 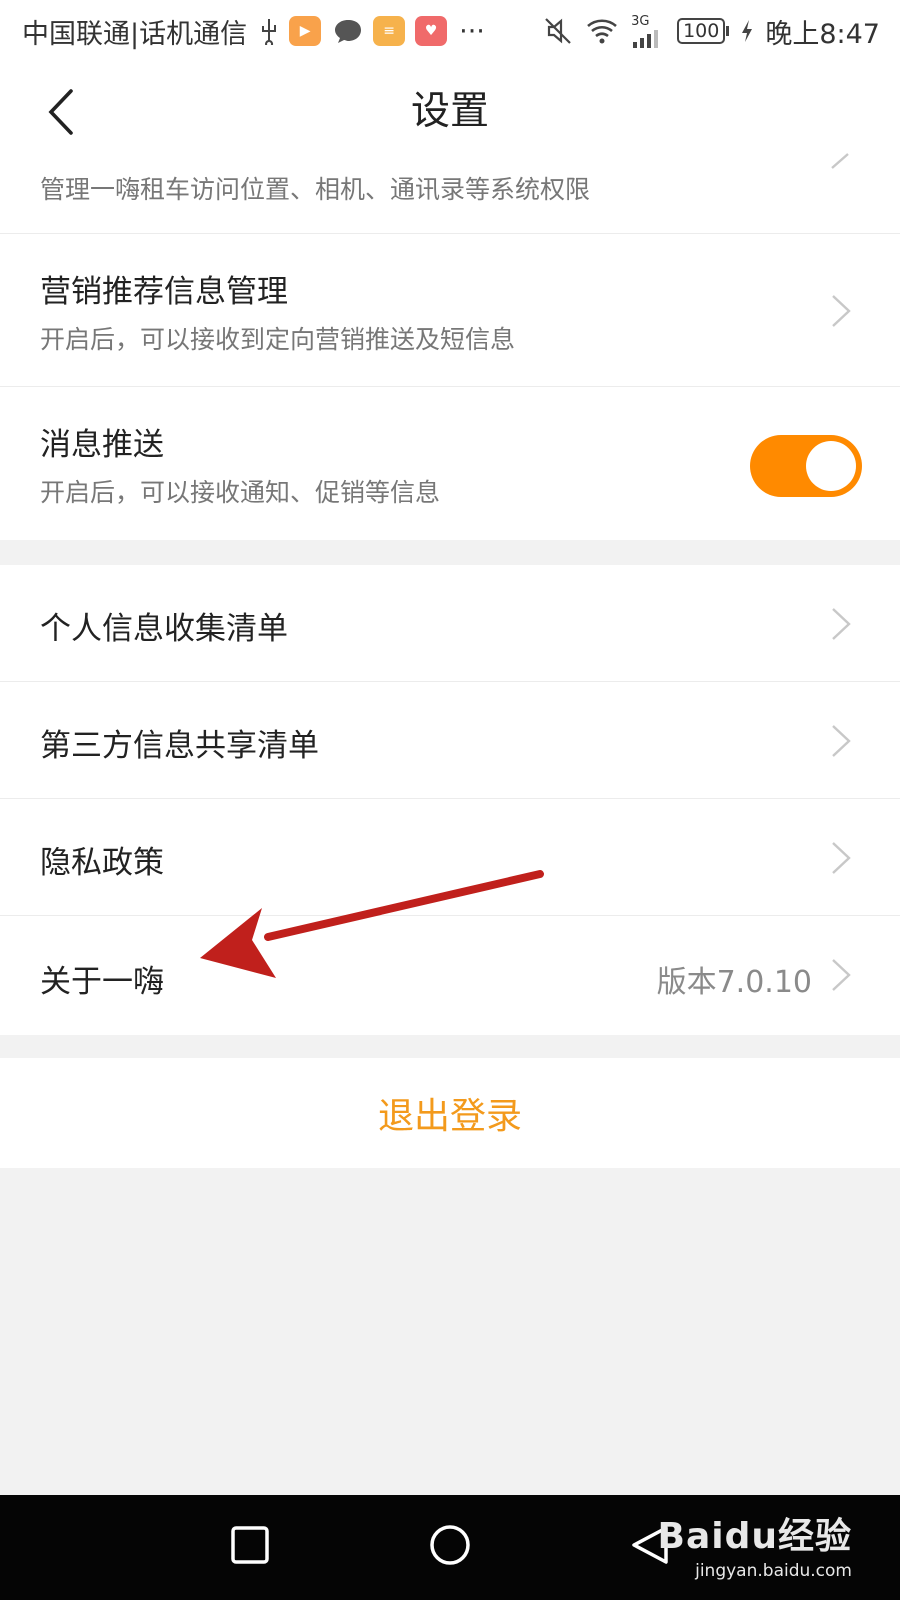 What do you see at coordinates (831, 466) in the screenshot?
I see `toggle-knob` at bounding box center [831, 466].